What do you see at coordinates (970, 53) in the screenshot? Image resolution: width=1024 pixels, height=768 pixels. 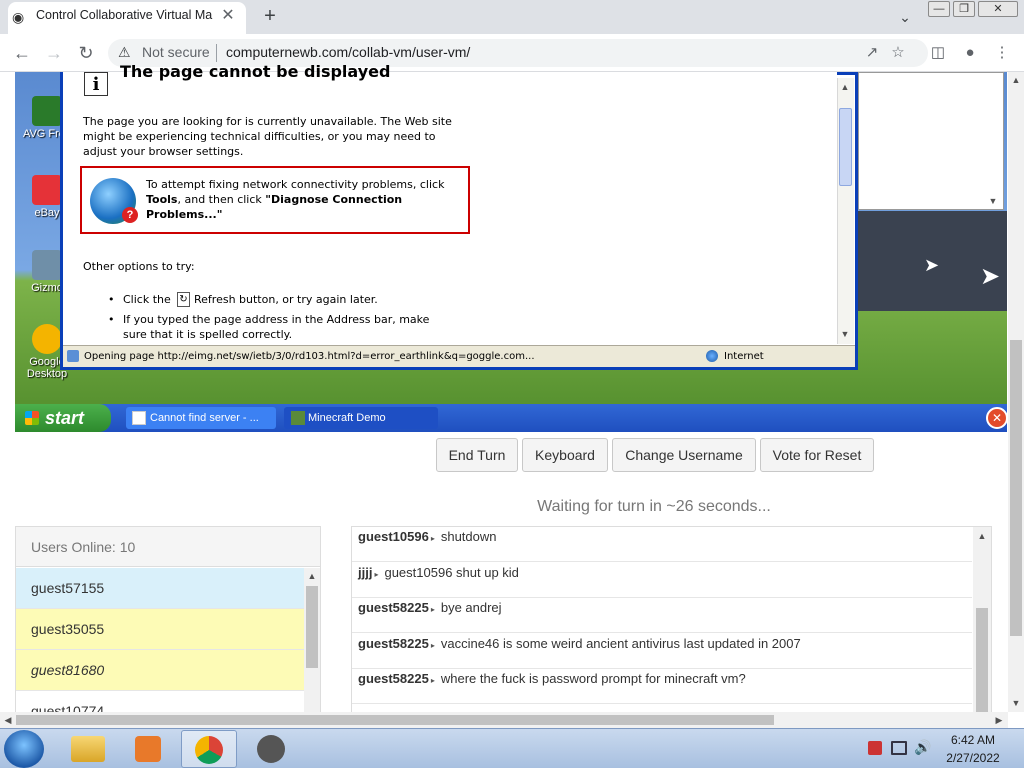 I see `profile-avatar-icon: ●` at bounding box center [970, 53].